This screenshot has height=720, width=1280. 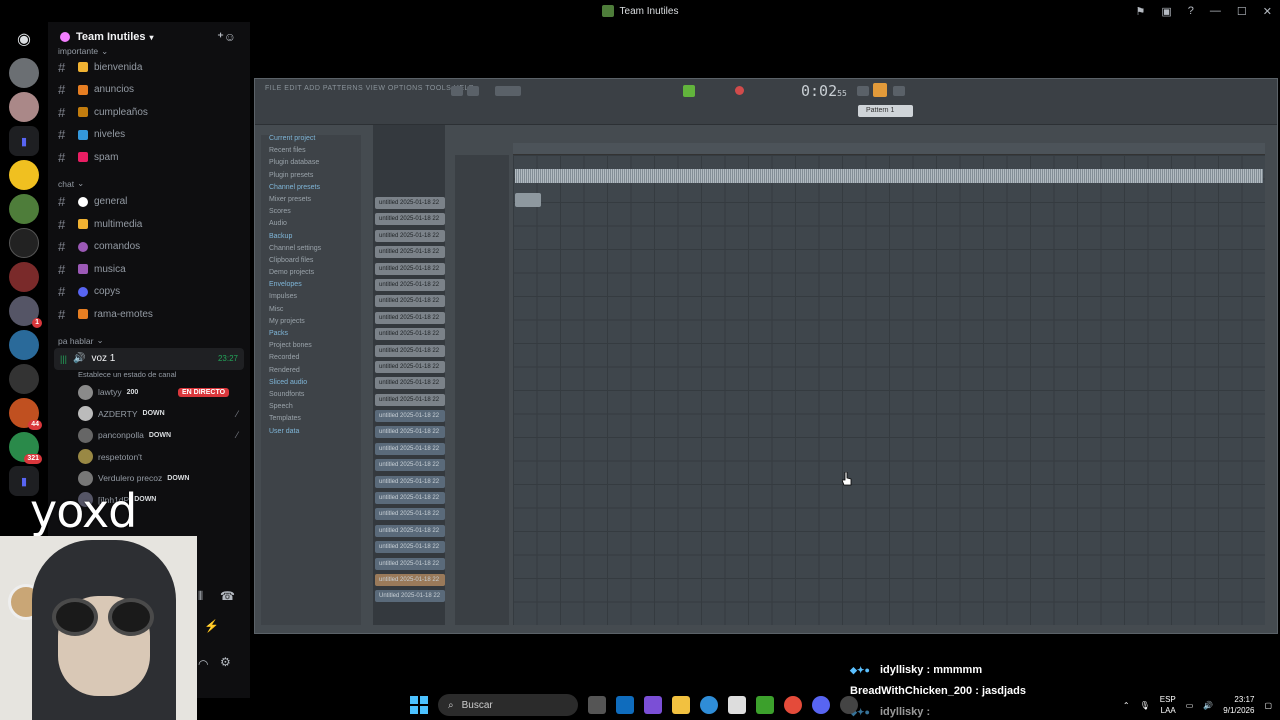 What do you see at coordinates (149, 224) in the screenshot?
I see `channel-multimedia: # multimedia` at bounding box center [149, 224].